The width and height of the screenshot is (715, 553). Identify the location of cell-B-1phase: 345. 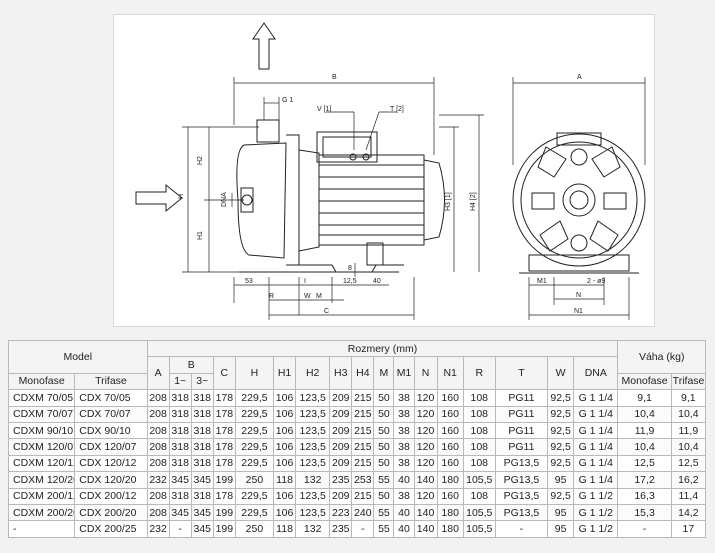
(180, 480).